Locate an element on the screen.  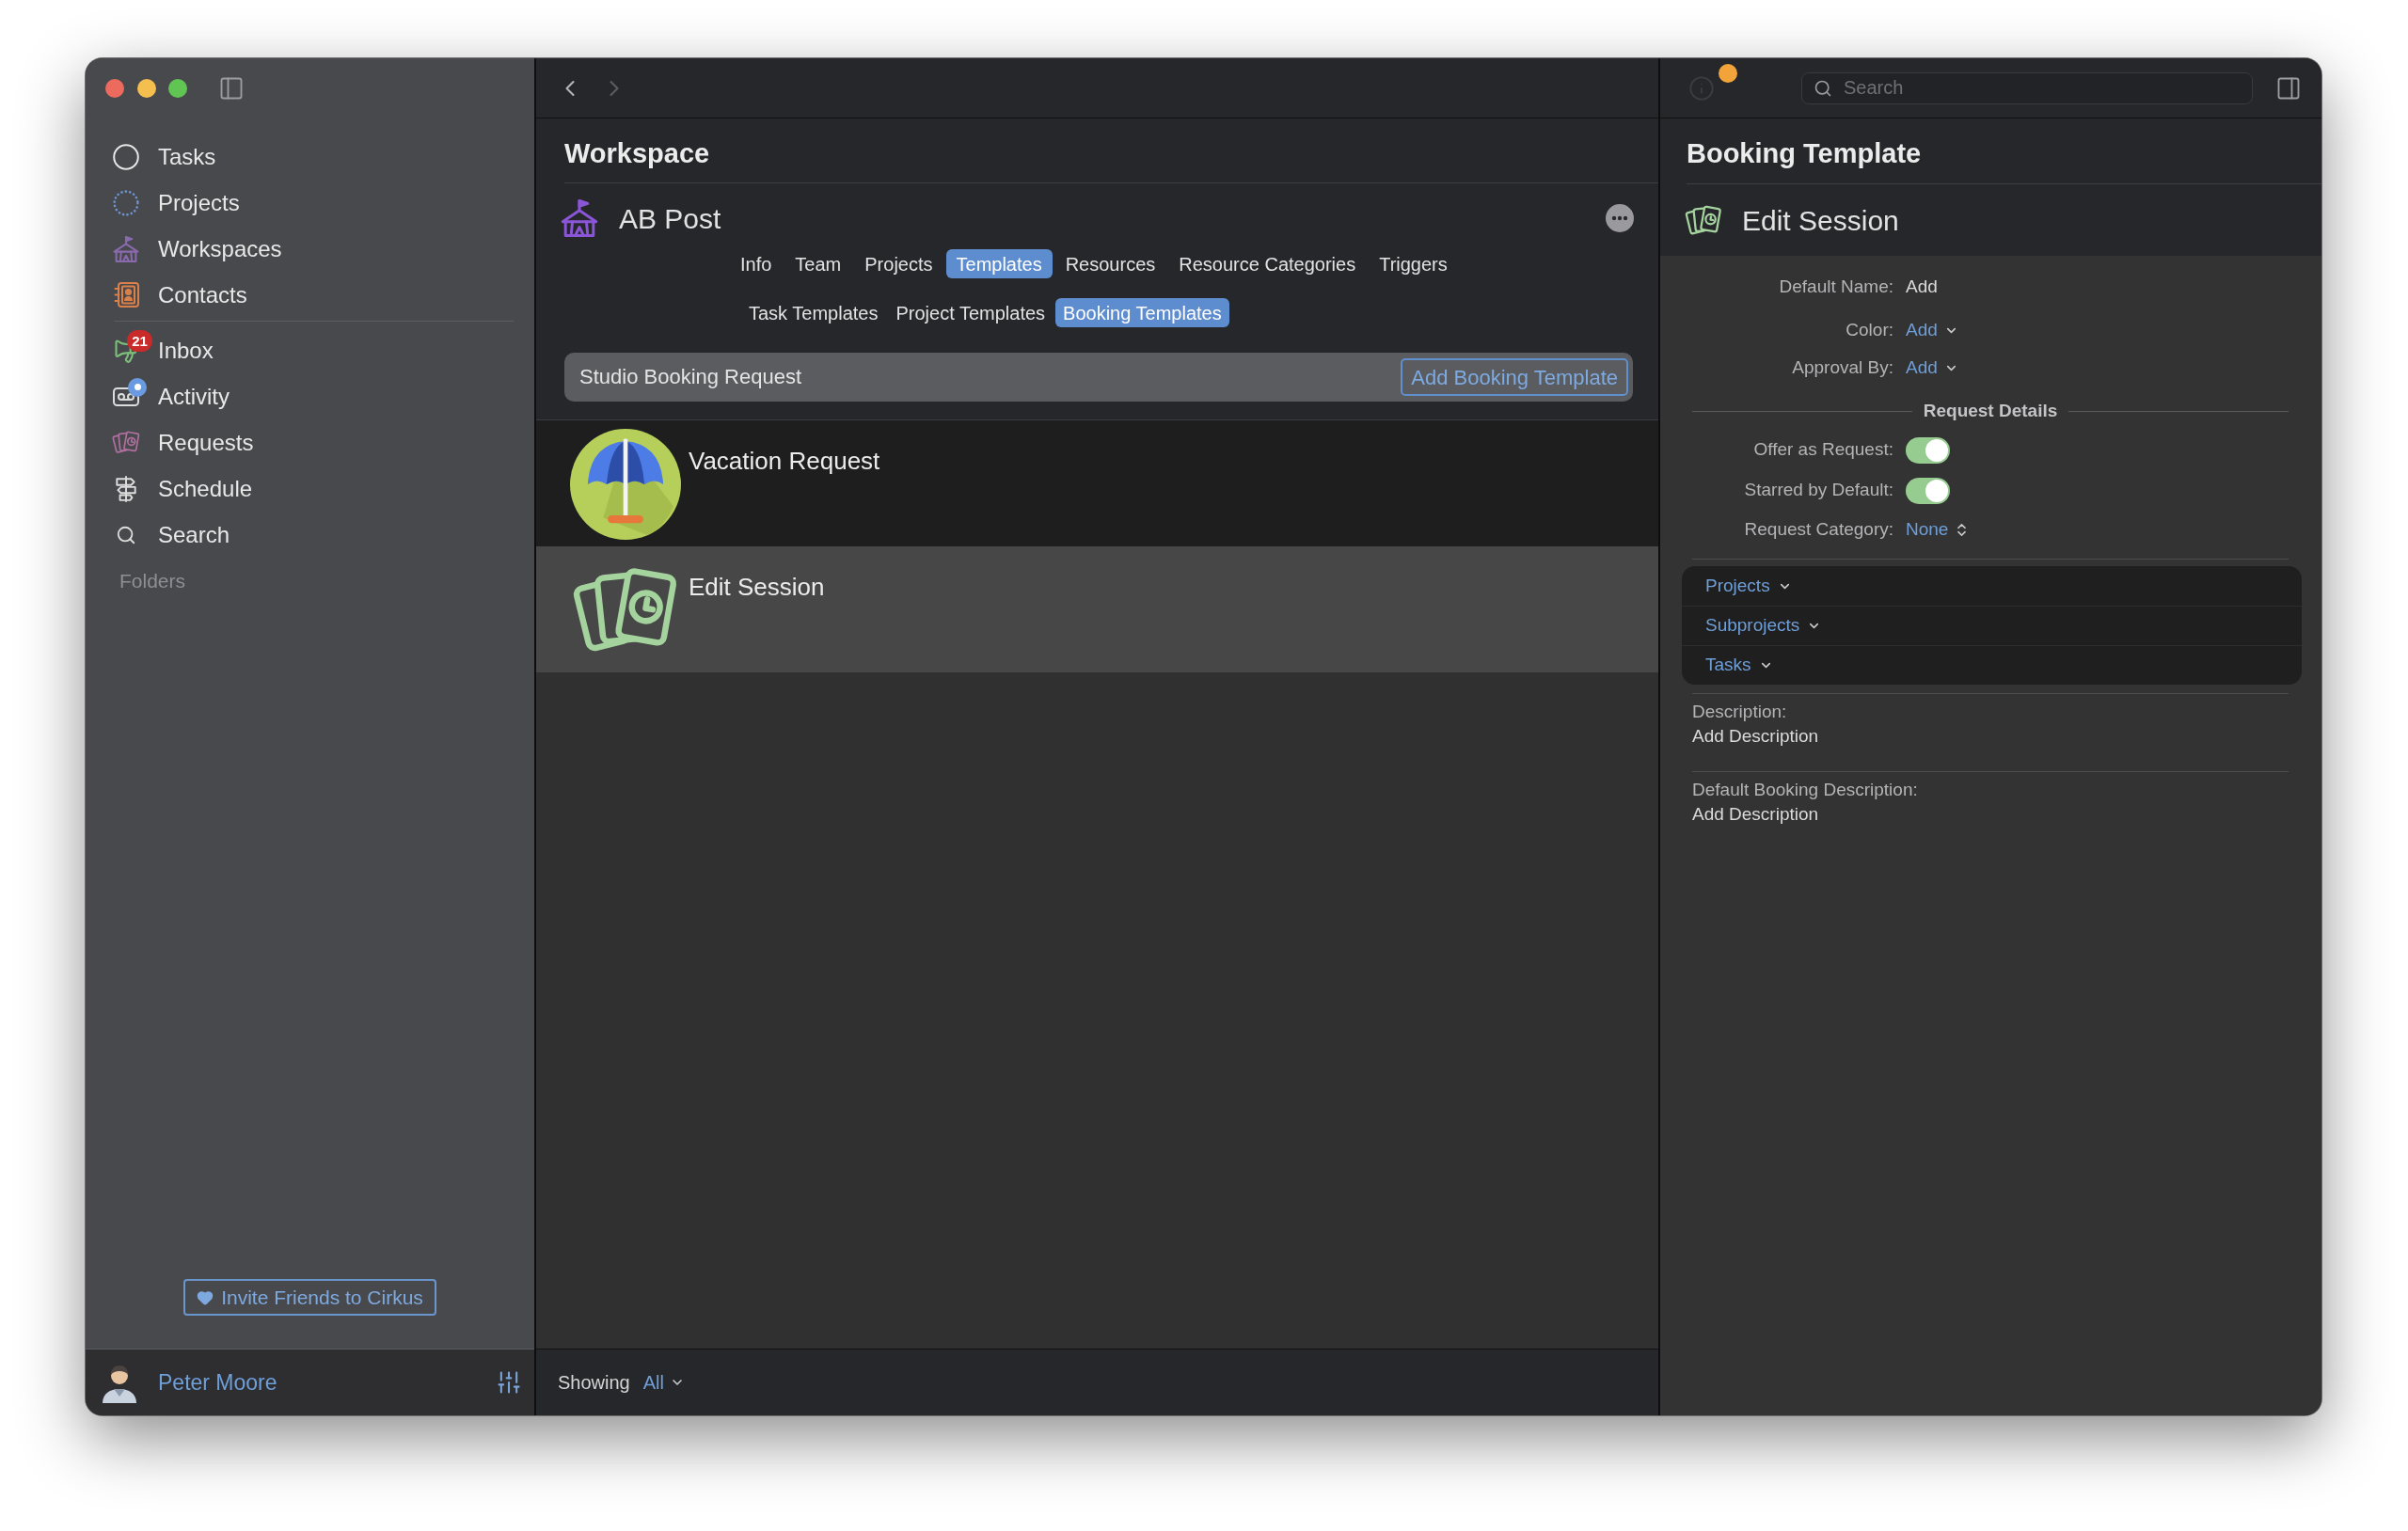
count-badge: 21 is located at coordinates (140, 341).